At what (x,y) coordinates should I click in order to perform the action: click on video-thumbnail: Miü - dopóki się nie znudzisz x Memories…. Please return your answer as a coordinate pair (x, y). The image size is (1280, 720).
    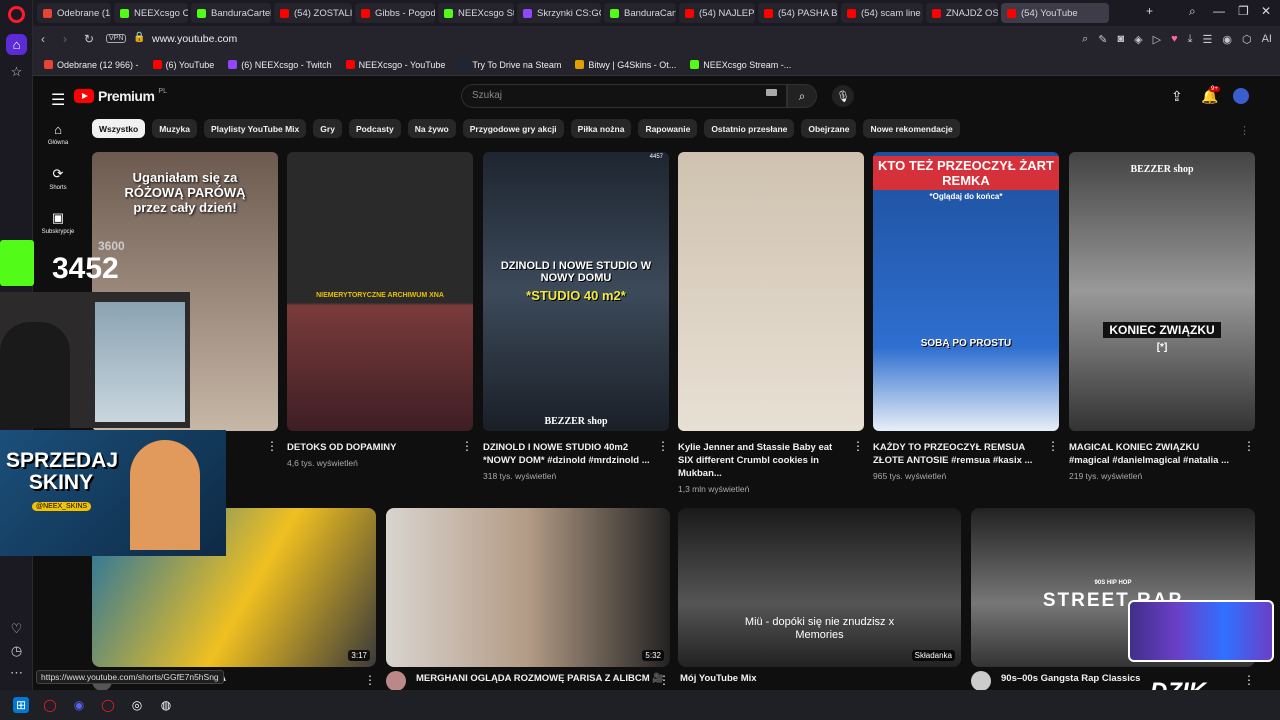
    Looking at the image, I should click on (819, 587).